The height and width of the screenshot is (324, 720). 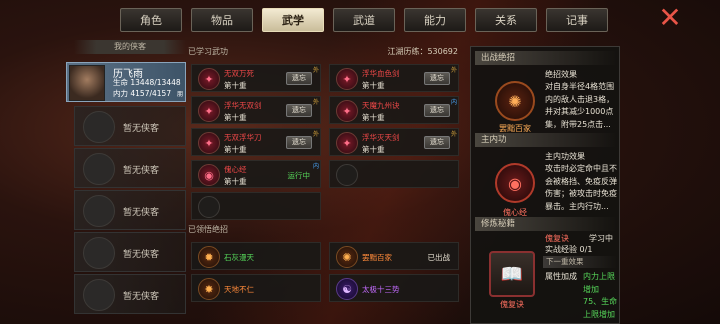 I want to click on learning-status: 学习中, so click(x=601, y=238).